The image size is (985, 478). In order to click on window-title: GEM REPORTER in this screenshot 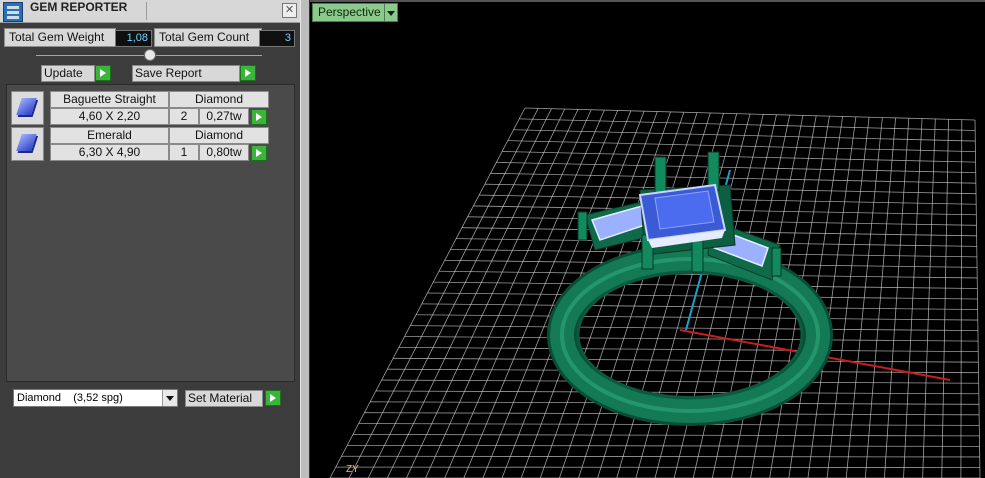, I will do `click(79, 7)`.